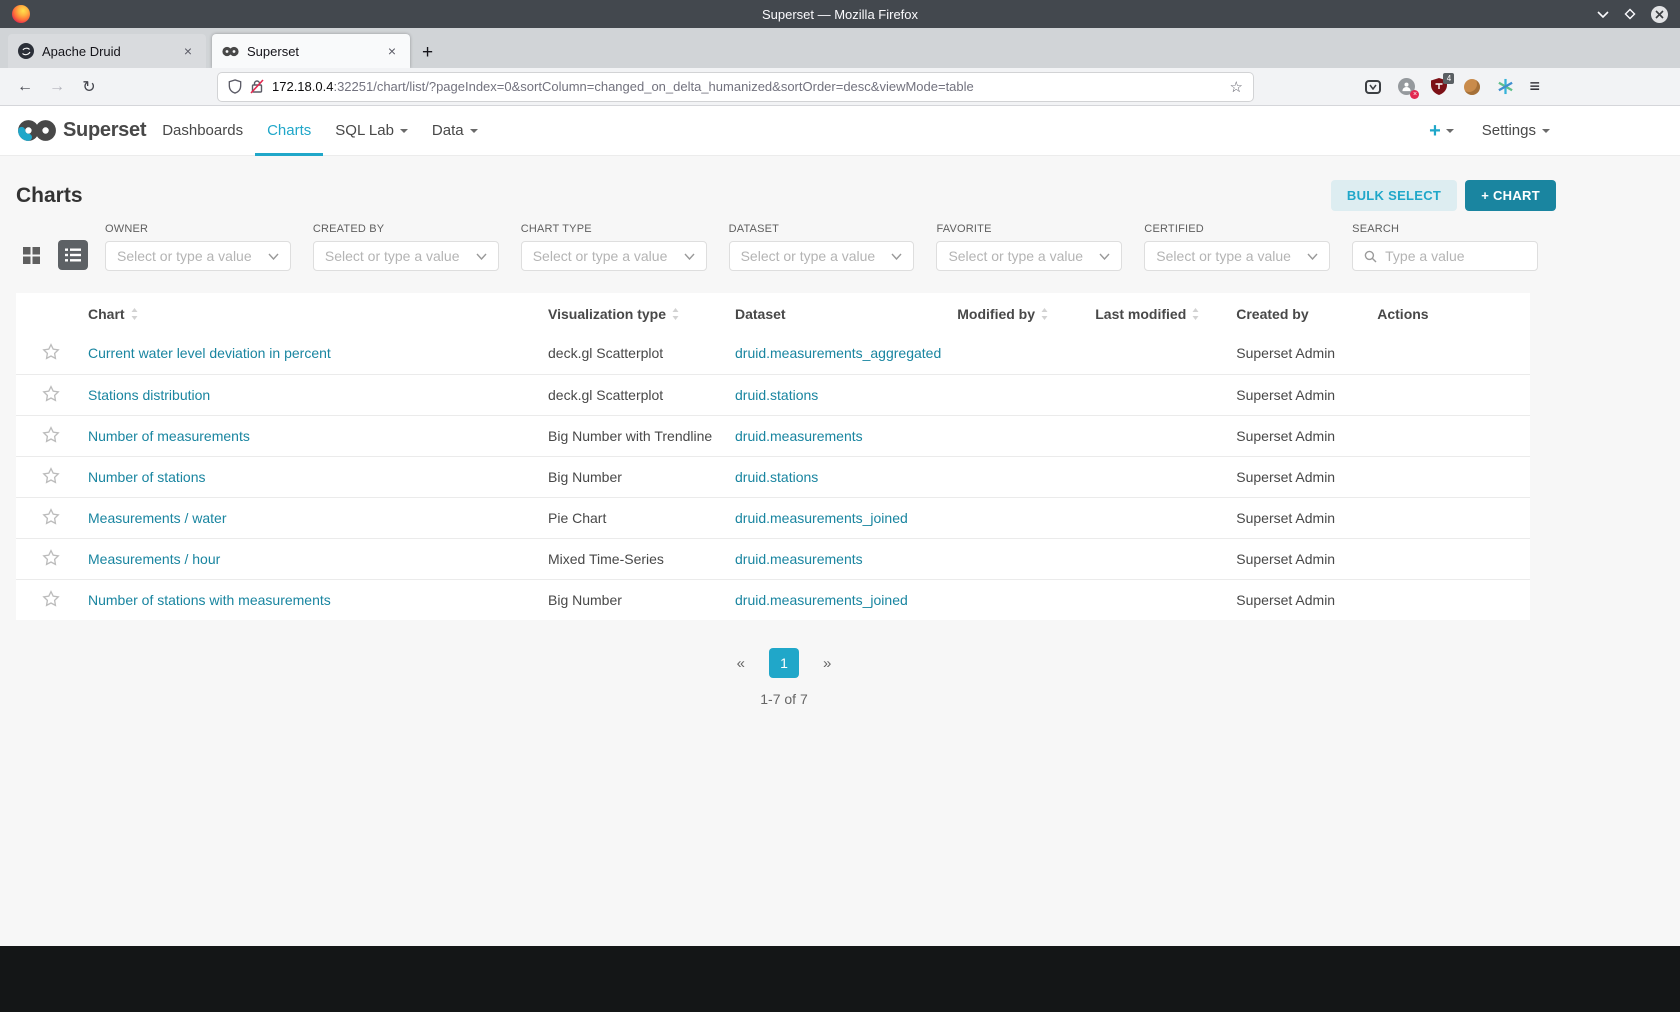 The height and width of the screenshot is (1012, 1680). Describe the element at coordinates (838, 353) in the screenshot. I see `dataset-link: druid.measurements_aggregated` at that location.